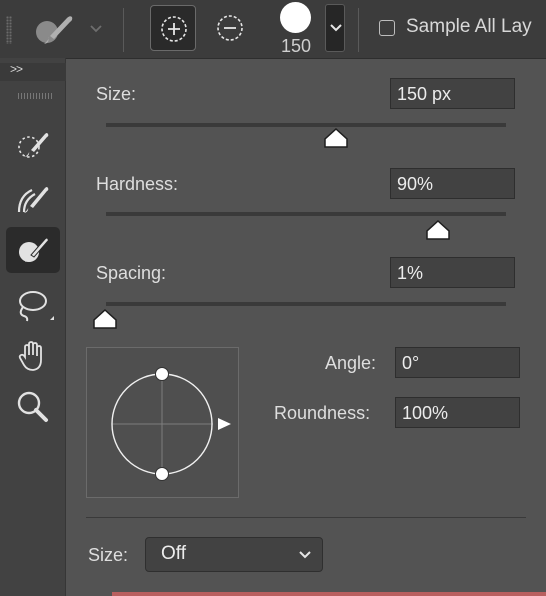 The height and width of the screenshot is (596, 546). Describe the element at coordinates (322, 413) in the screenshot. I see `roundness-label: Roundness:` at that location.